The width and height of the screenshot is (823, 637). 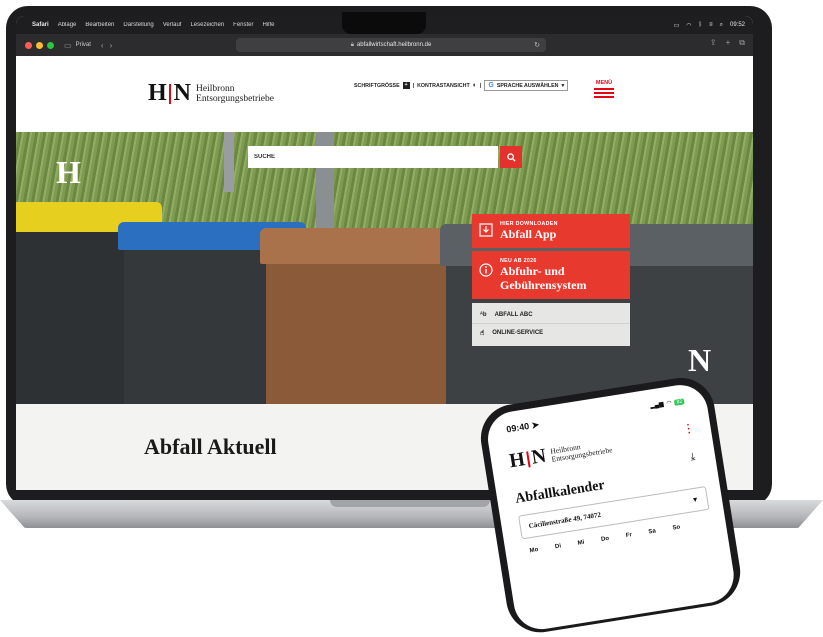 I want to click on spotlight-icon: ⌕, so click(x=721, y=25).